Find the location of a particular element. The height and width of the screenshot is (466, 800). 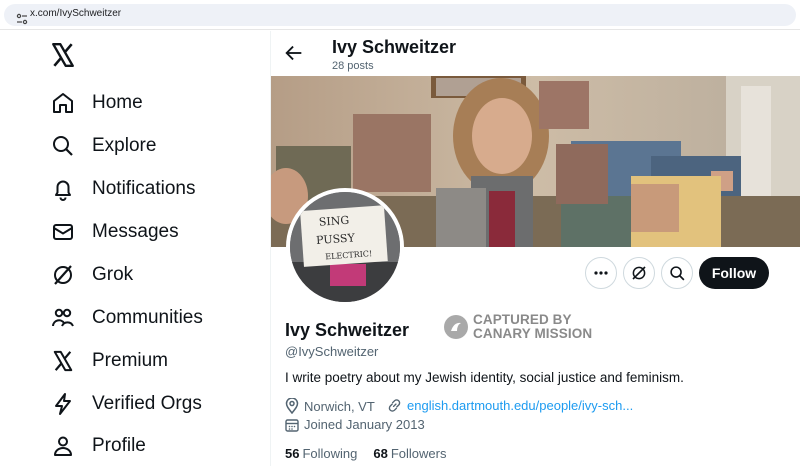

person-icon is located at coordinates (63, 446).